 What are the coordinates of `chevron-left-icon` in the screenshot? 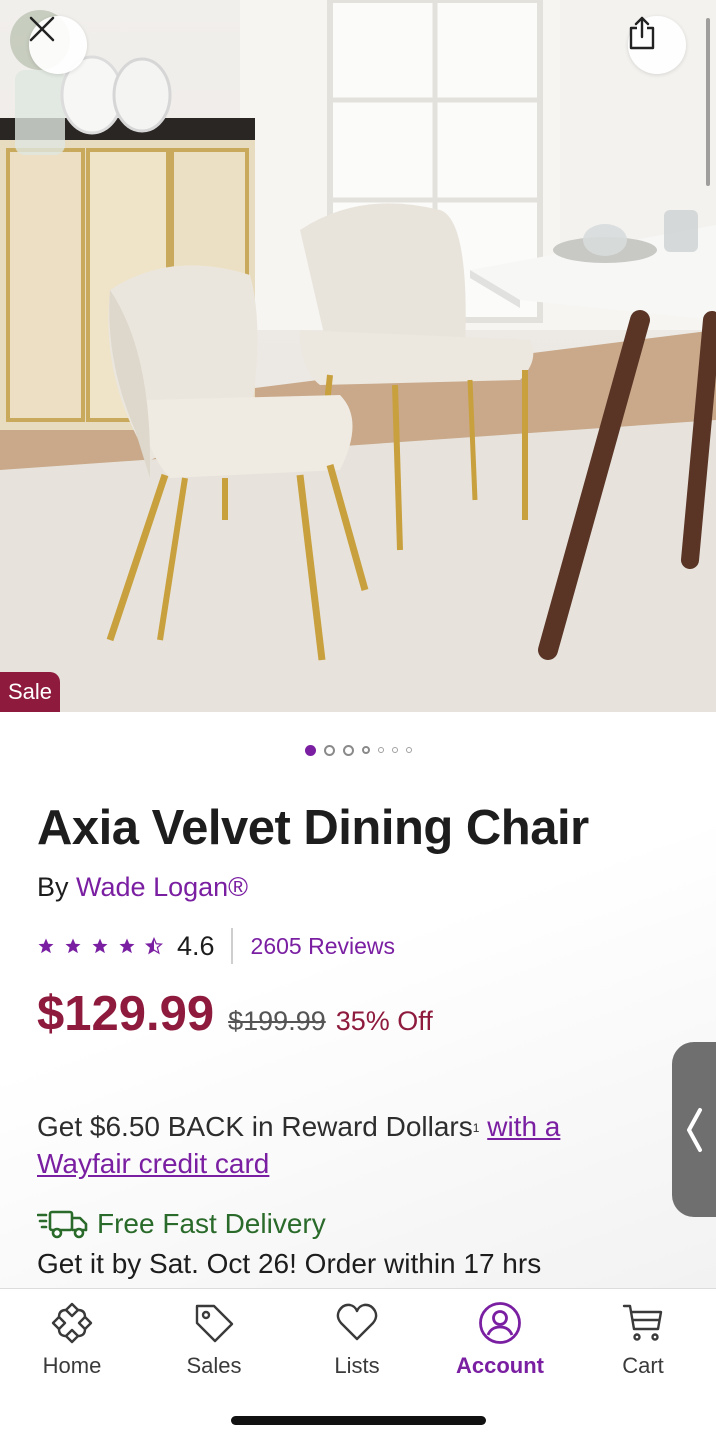 It's located at (694, 1129).